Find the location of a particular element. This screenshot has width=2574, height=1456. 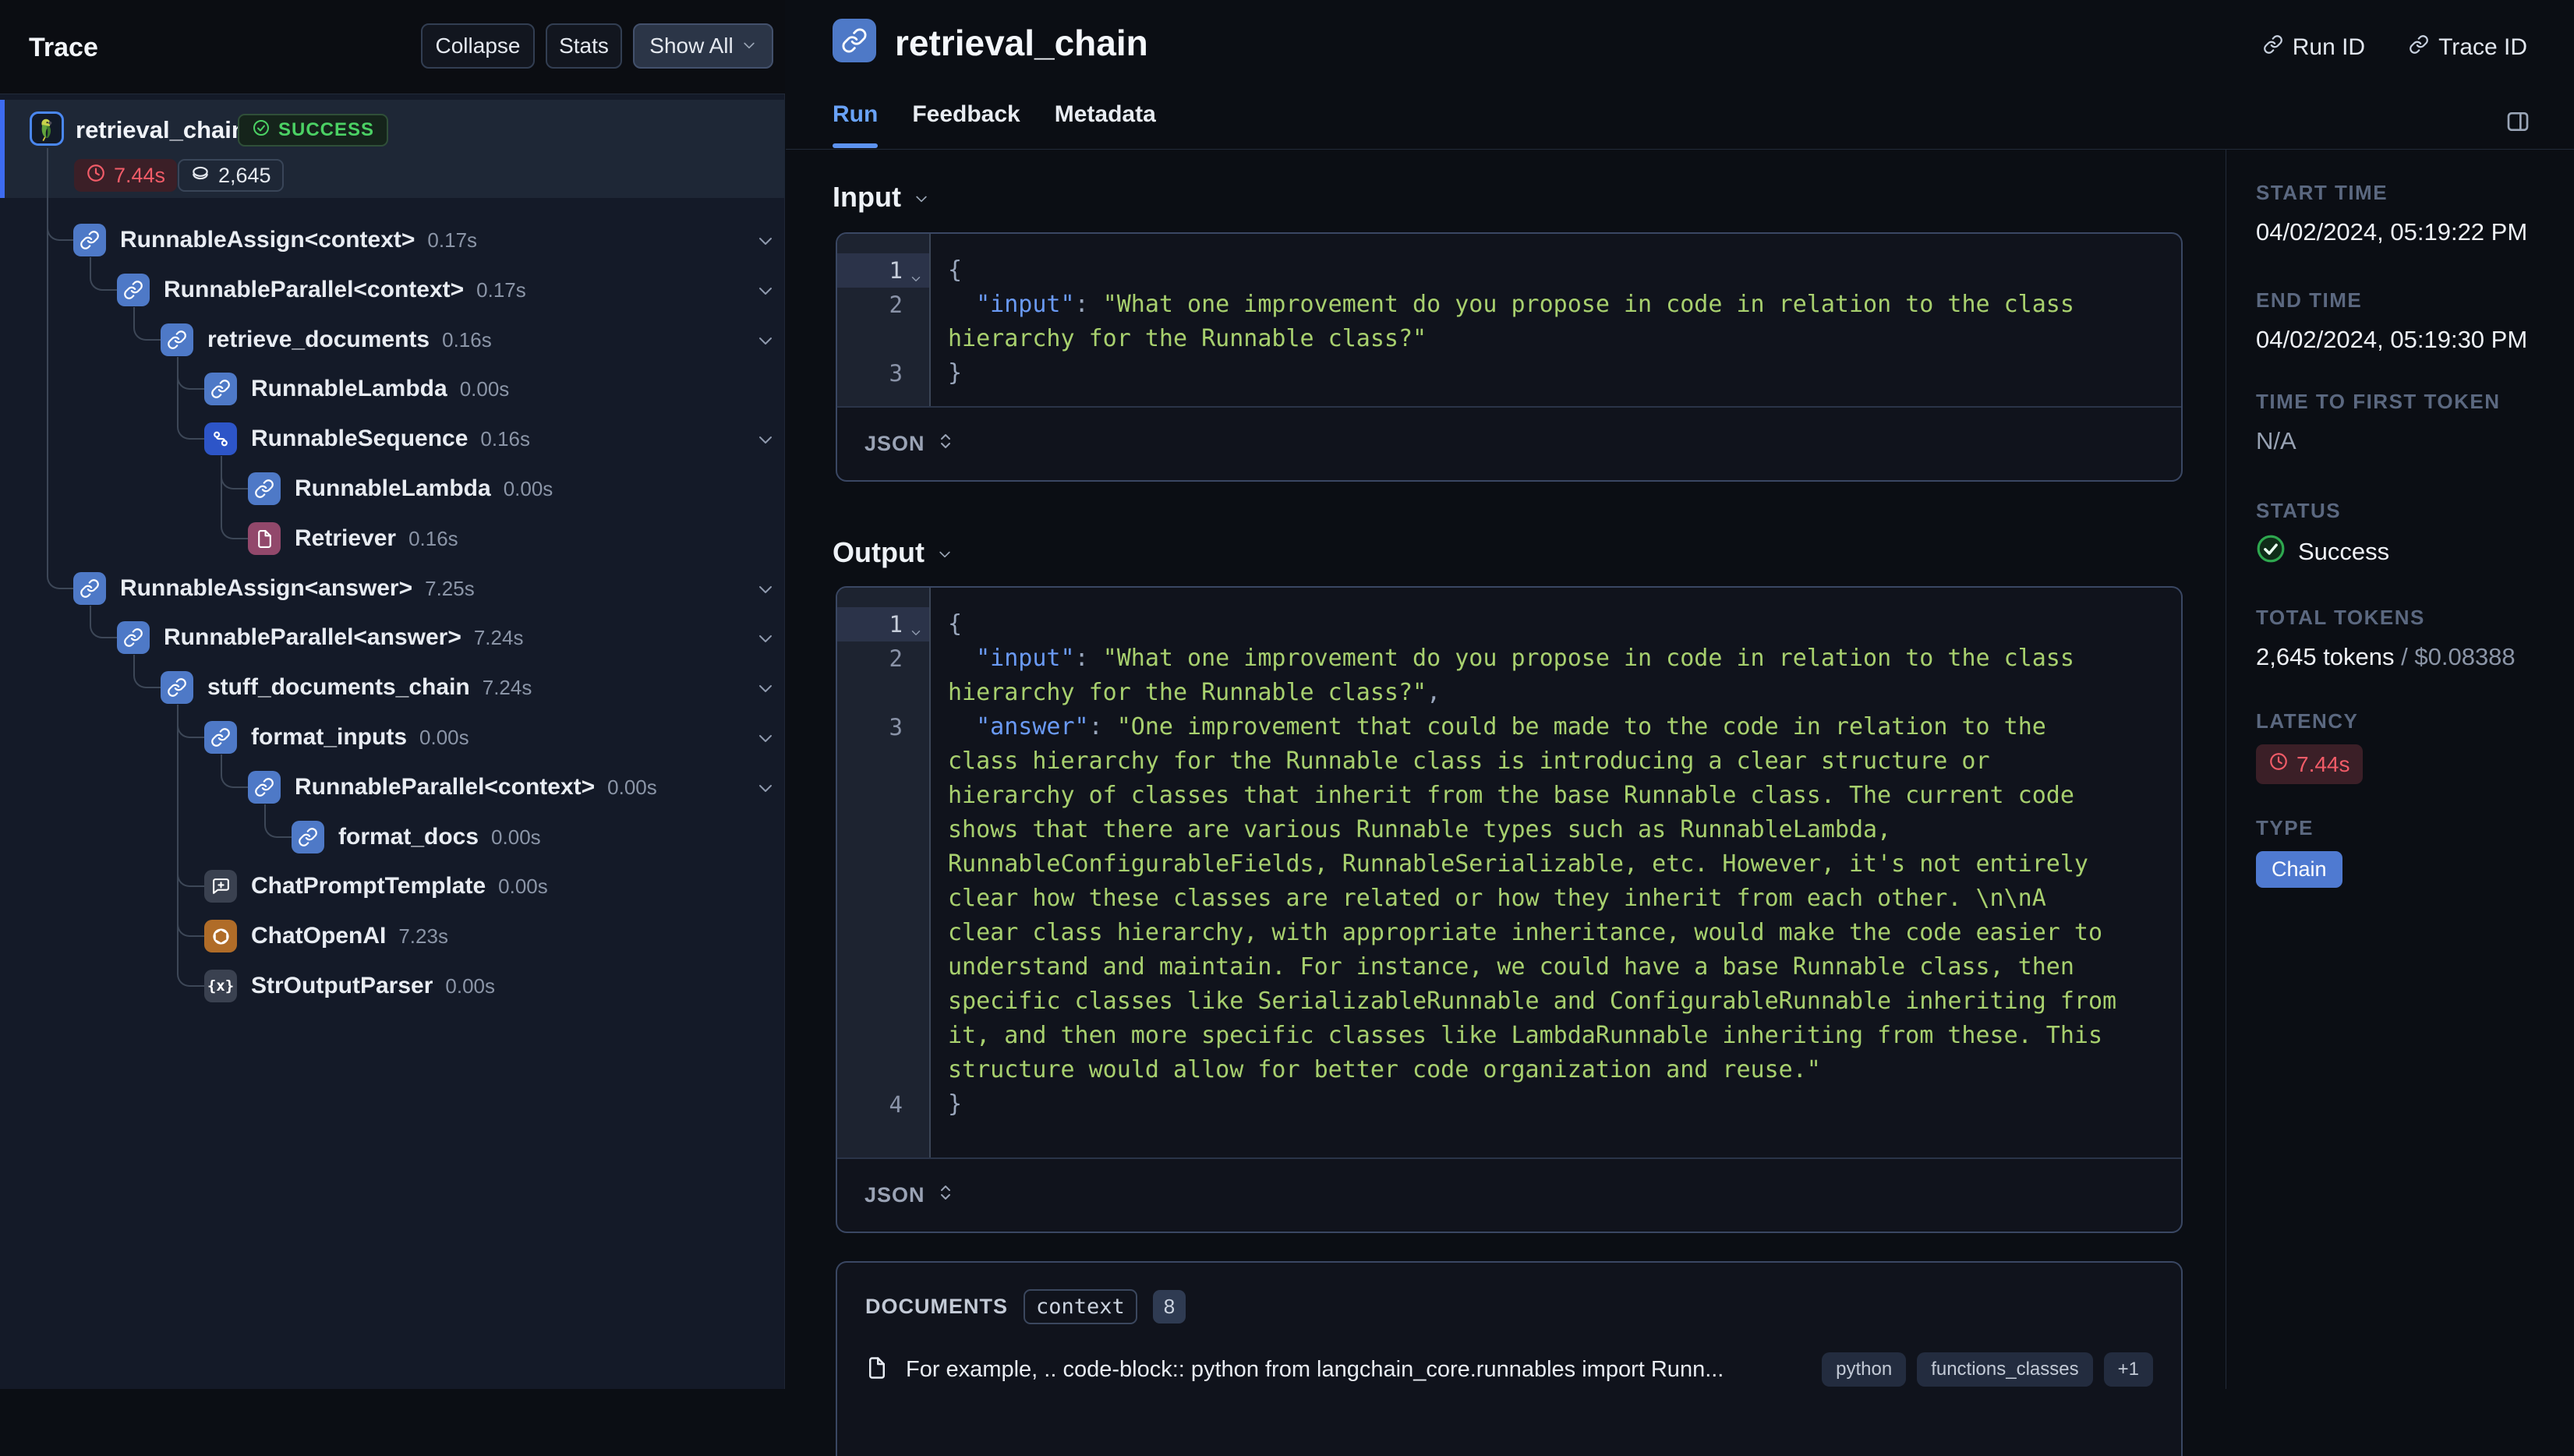

tab-run: Run is located at coordinates (856, 126).